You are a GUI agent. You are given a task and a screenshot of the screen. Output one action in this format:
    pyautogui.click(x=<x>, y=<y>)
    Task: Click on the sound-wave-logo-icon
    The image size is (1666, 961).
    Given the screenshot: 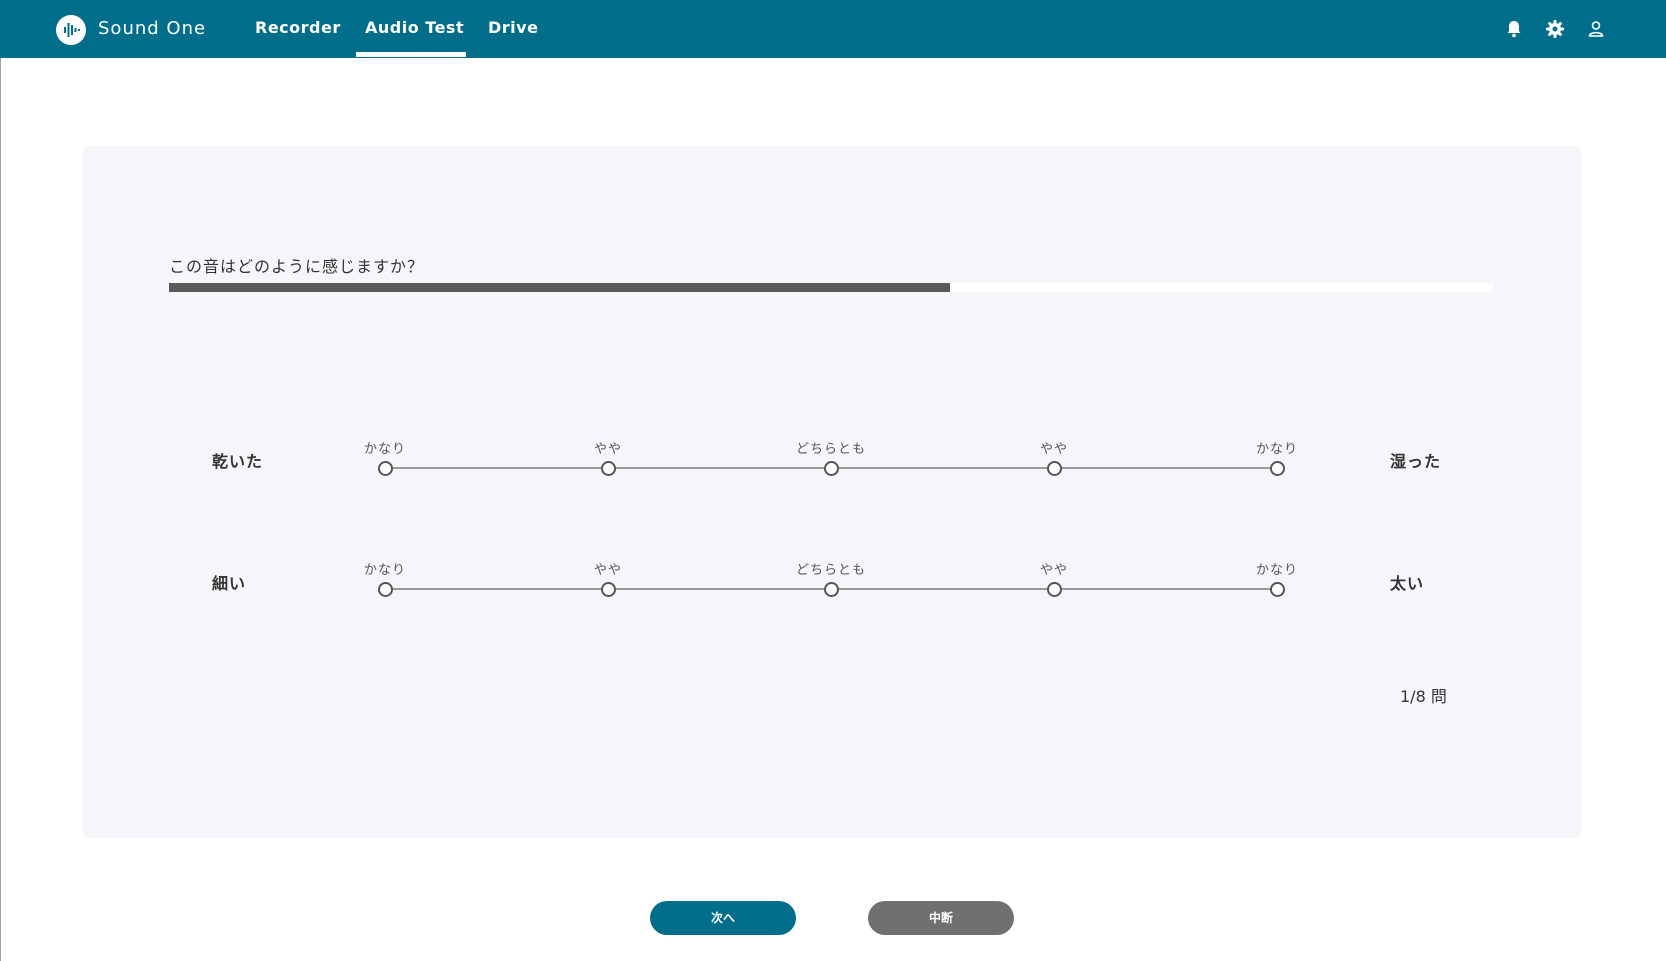 What is the action you would take?
    pyautogui.click(x=71, y=30)
    